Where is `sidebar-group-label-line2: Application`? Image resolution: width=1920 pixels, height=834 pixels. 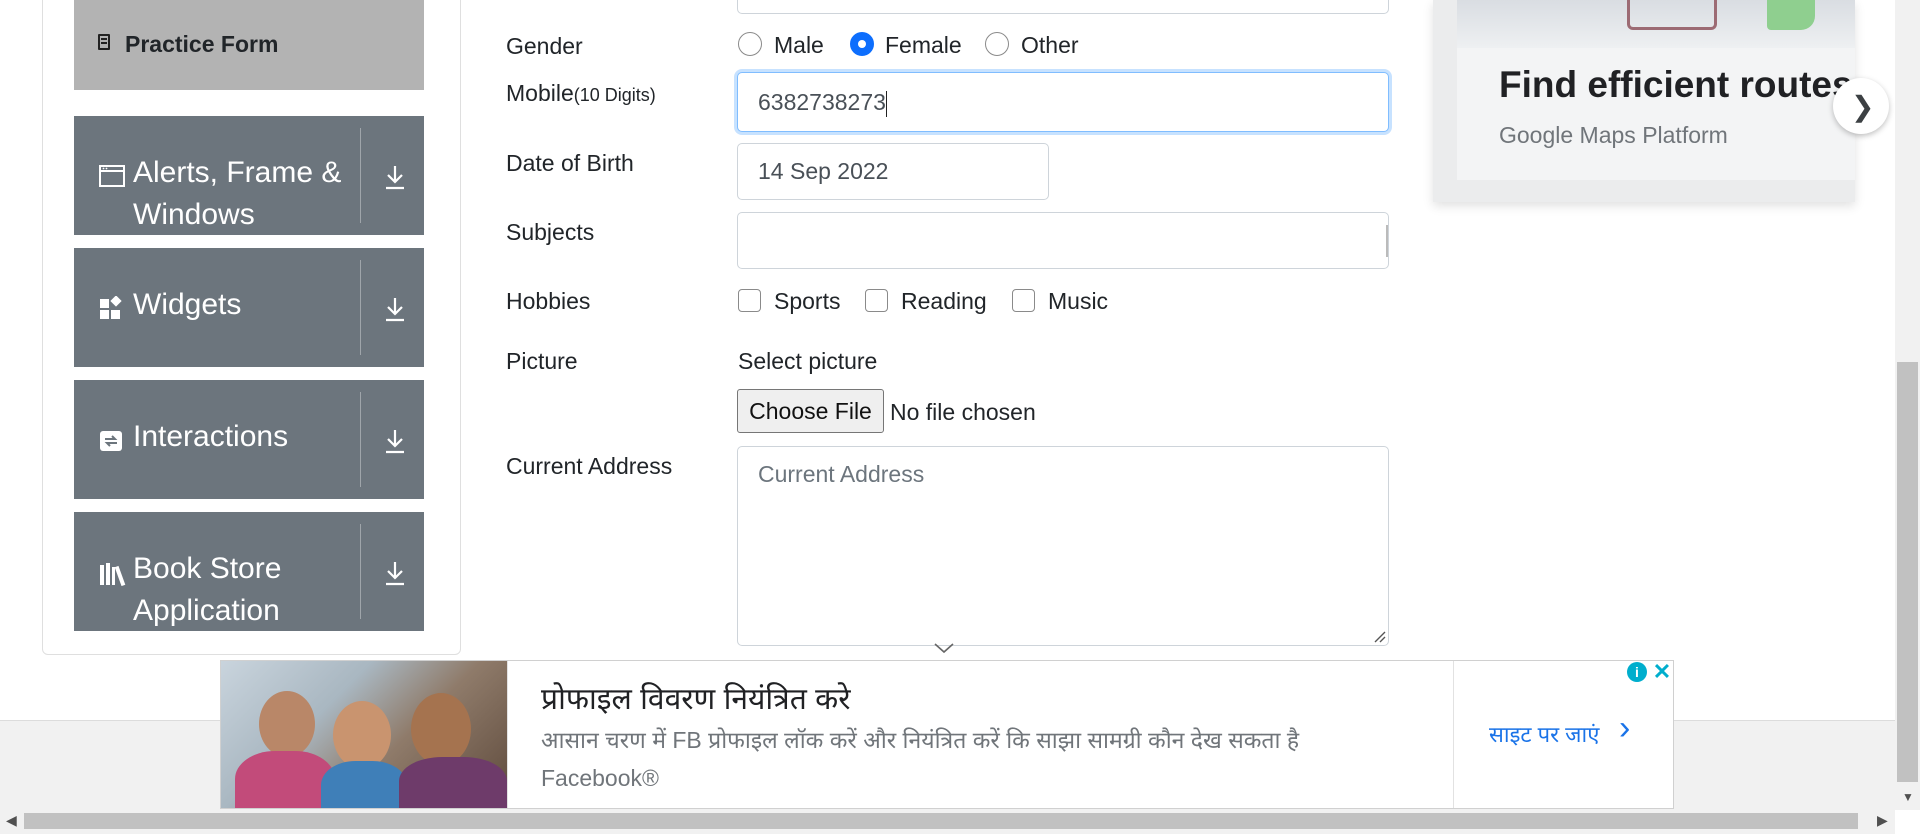 sidebar-group-label-line2: Application is located at coordinates (206, 610).